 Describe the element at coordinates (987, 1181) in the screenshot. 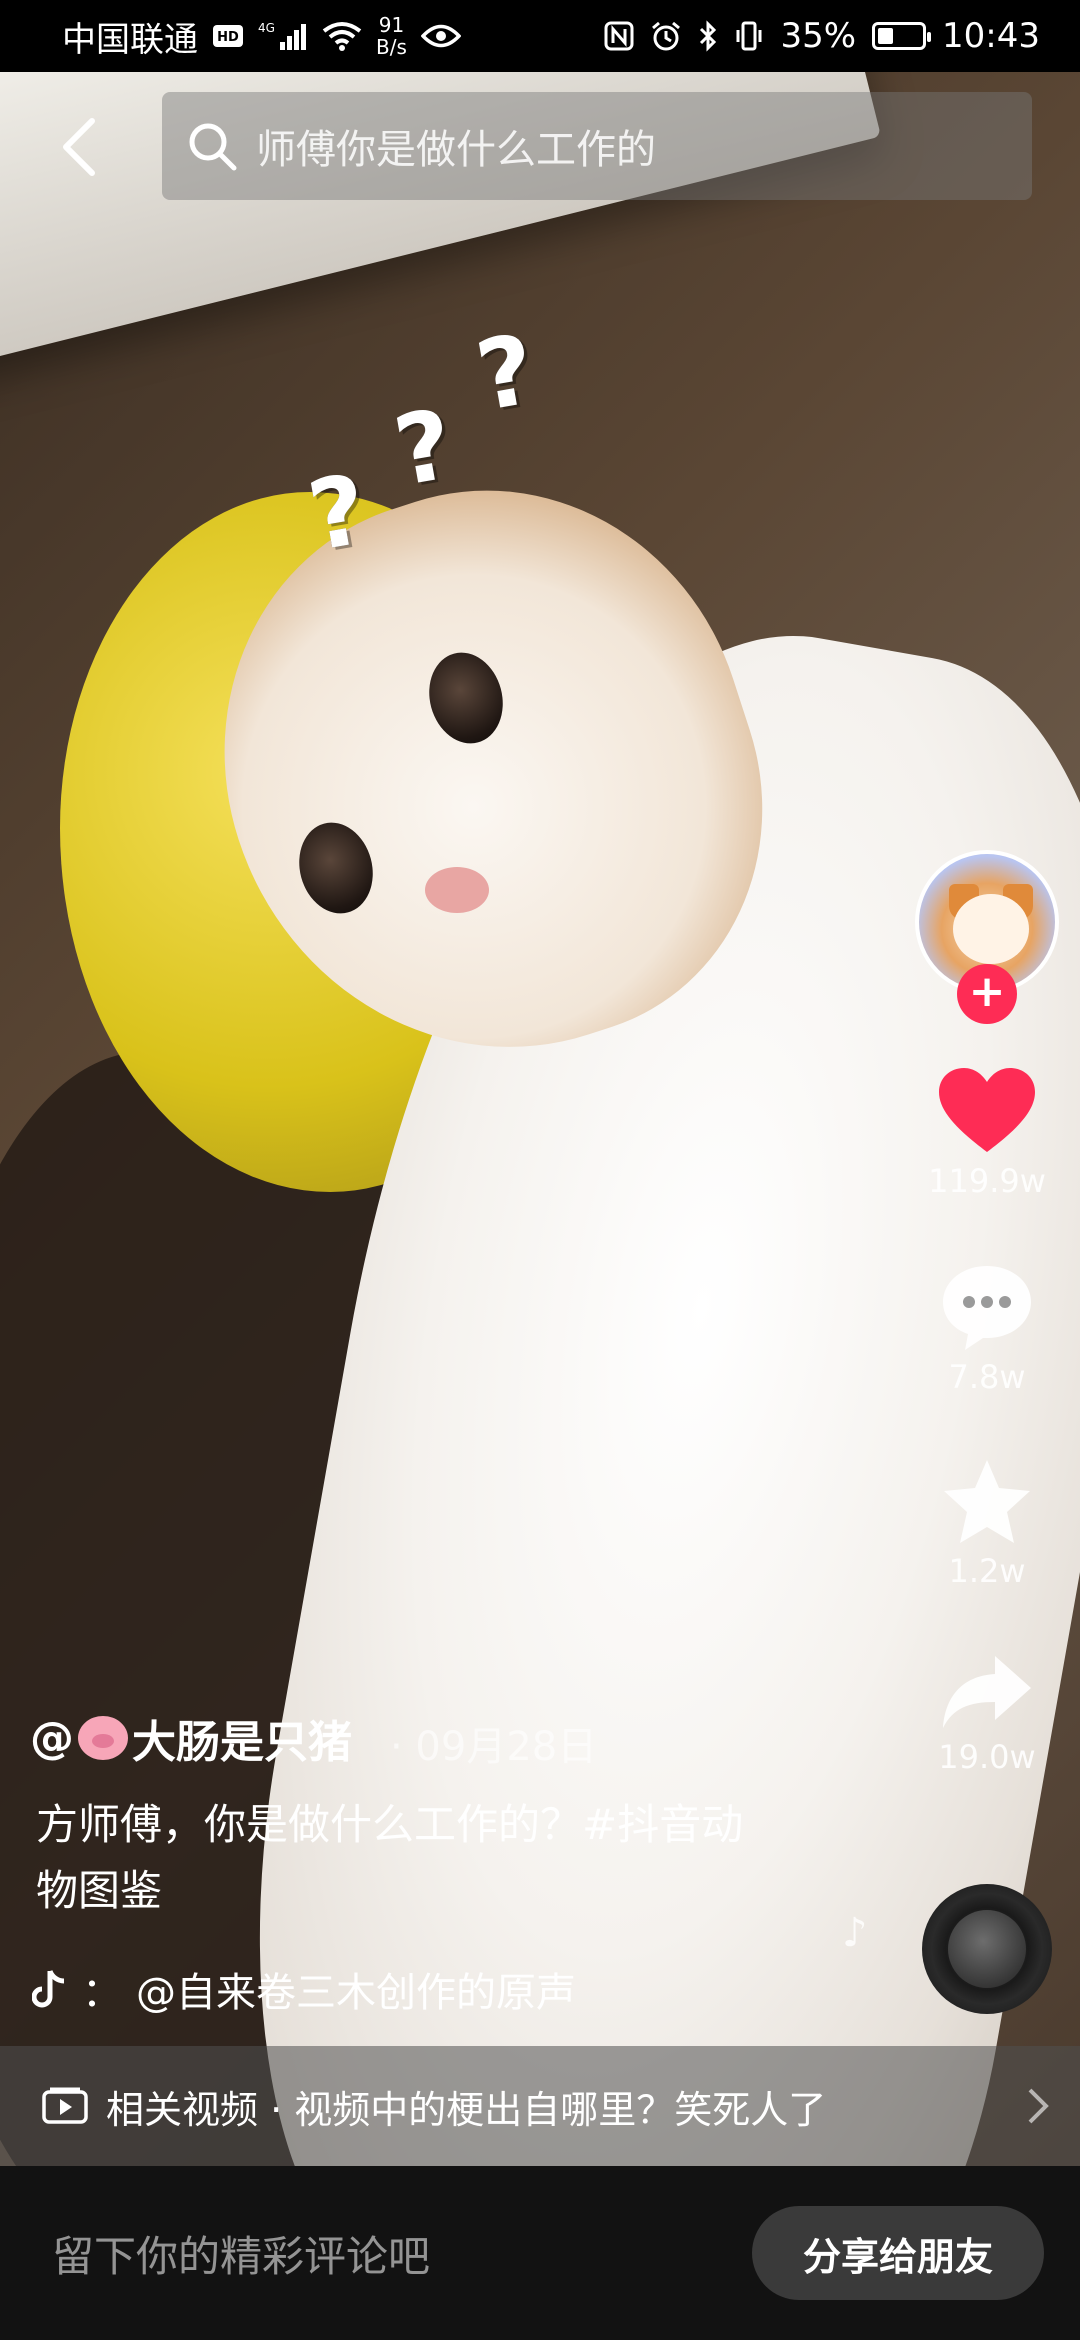

I see `like-count: 119.9w` at that location.